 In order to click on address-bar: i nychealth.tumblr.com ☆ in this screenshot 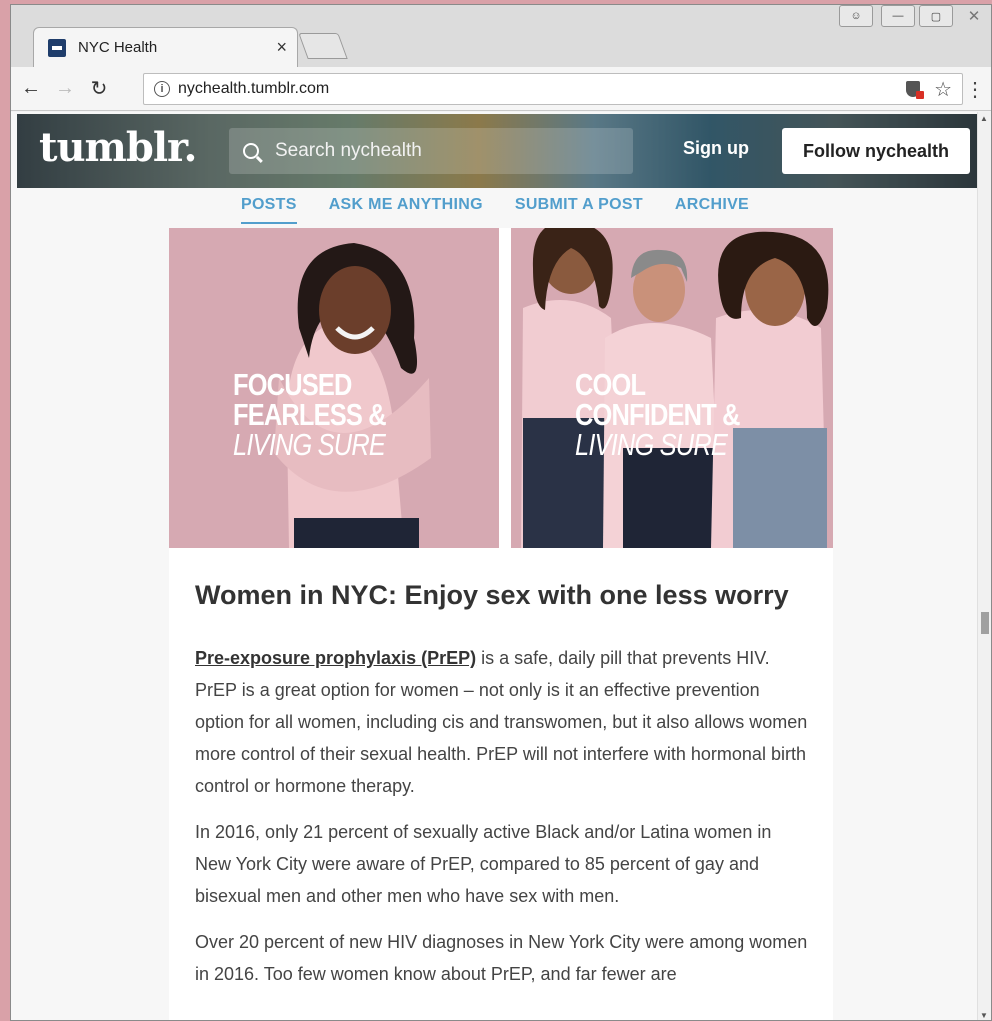, I will do `click(553, 89)`.